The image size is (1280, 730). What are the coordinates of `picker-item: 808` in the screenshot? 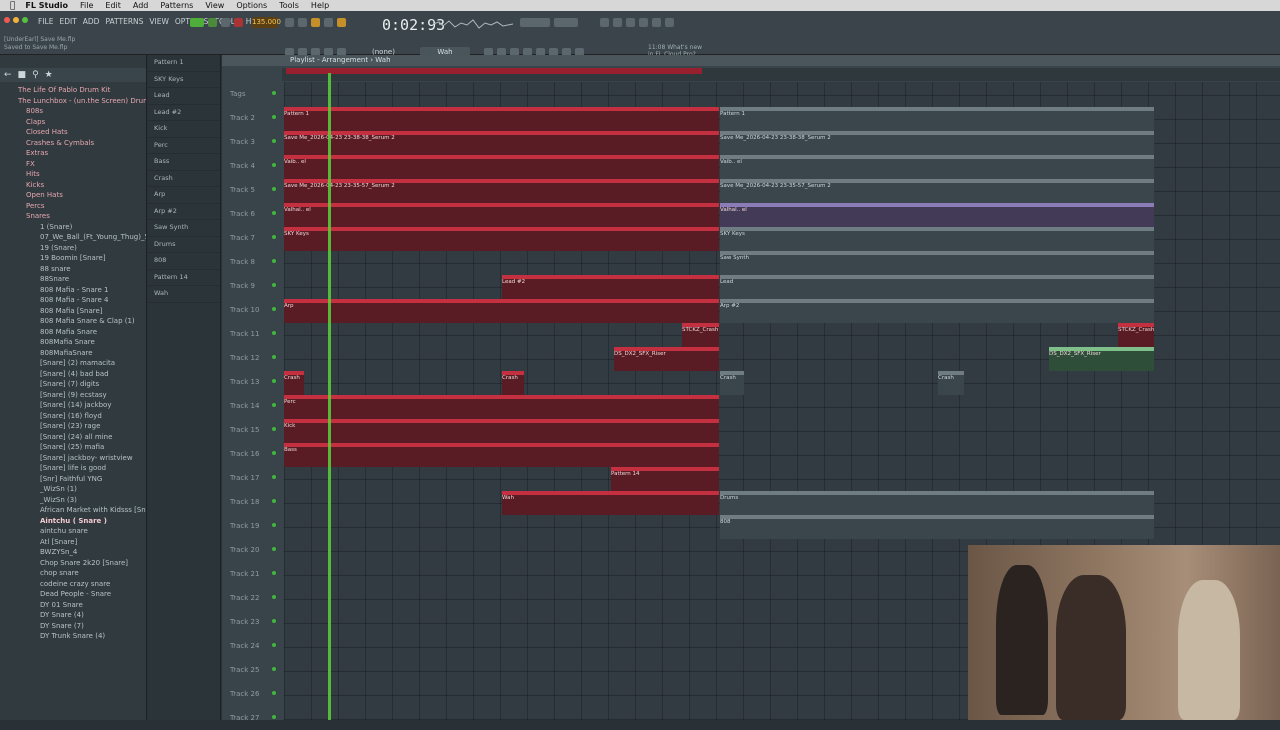 It's located at (184, 261).